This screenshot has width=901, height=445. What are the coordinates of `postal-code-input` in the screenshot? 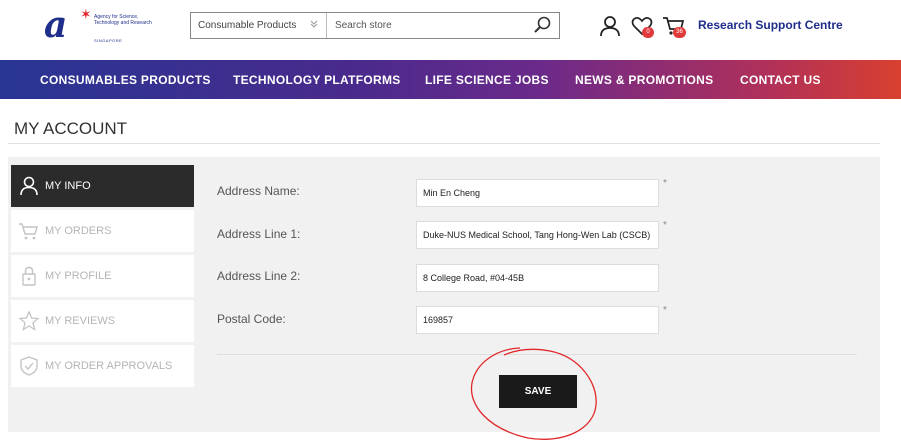 It's located at (537, 320).